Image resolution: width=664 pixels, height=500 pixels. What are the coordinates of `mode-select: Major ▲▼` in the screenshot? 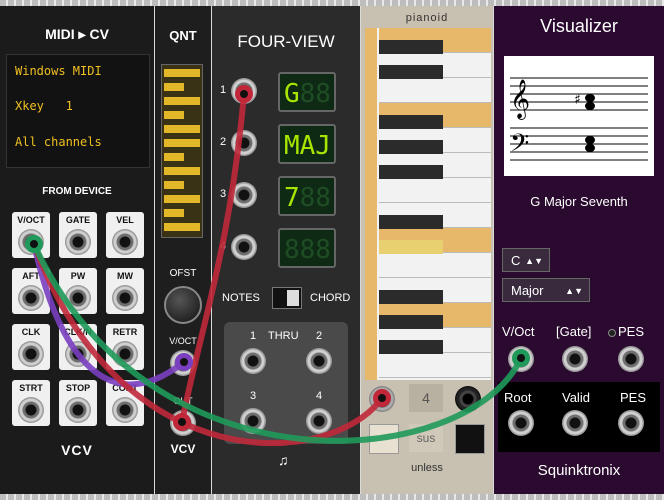 It's located at (546, 290).